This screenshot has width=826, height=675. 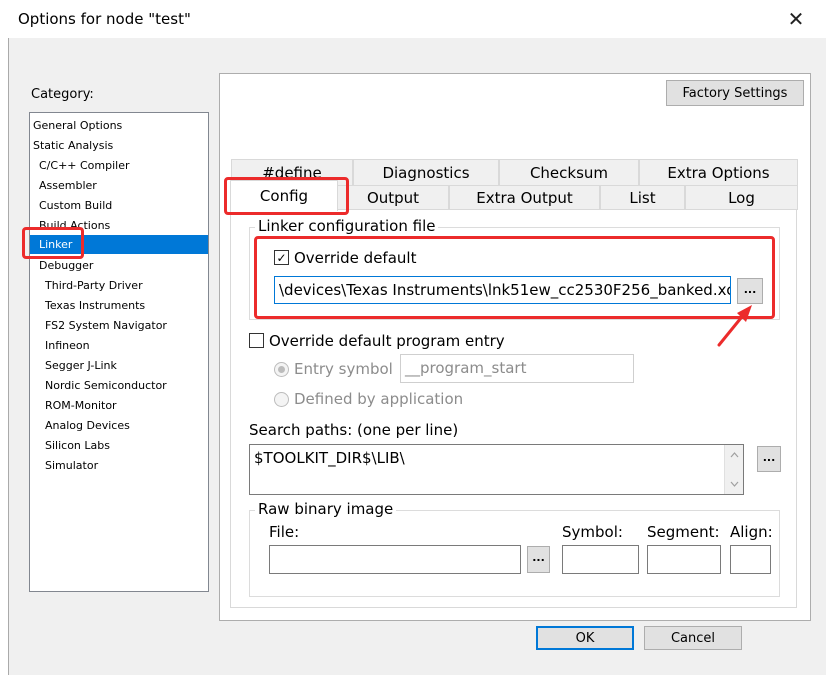 What do you see at coordinates (119, 185) in the screenshot?
I see `category-item-assembler: Assembler` at bounding box center [119, 185].